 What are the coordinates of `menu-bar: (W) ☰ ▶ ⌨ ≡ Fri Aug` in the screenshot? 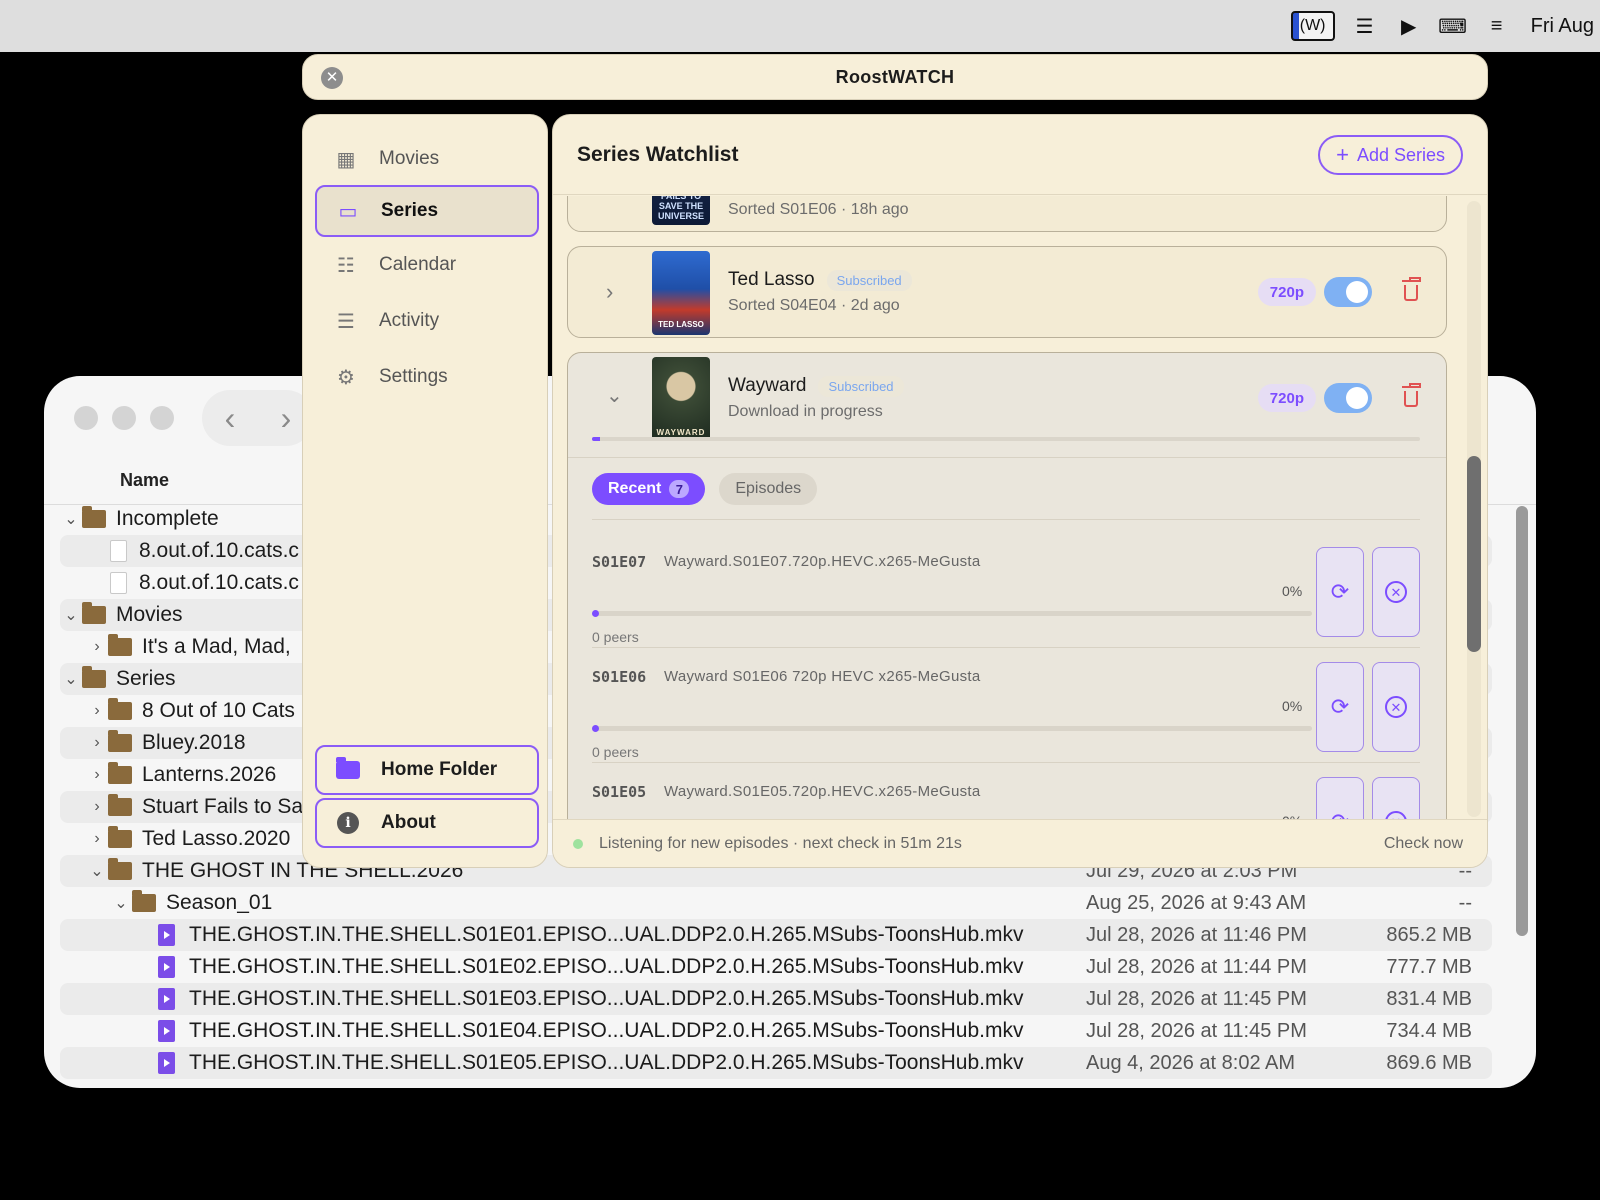 It's located at (800, 26).